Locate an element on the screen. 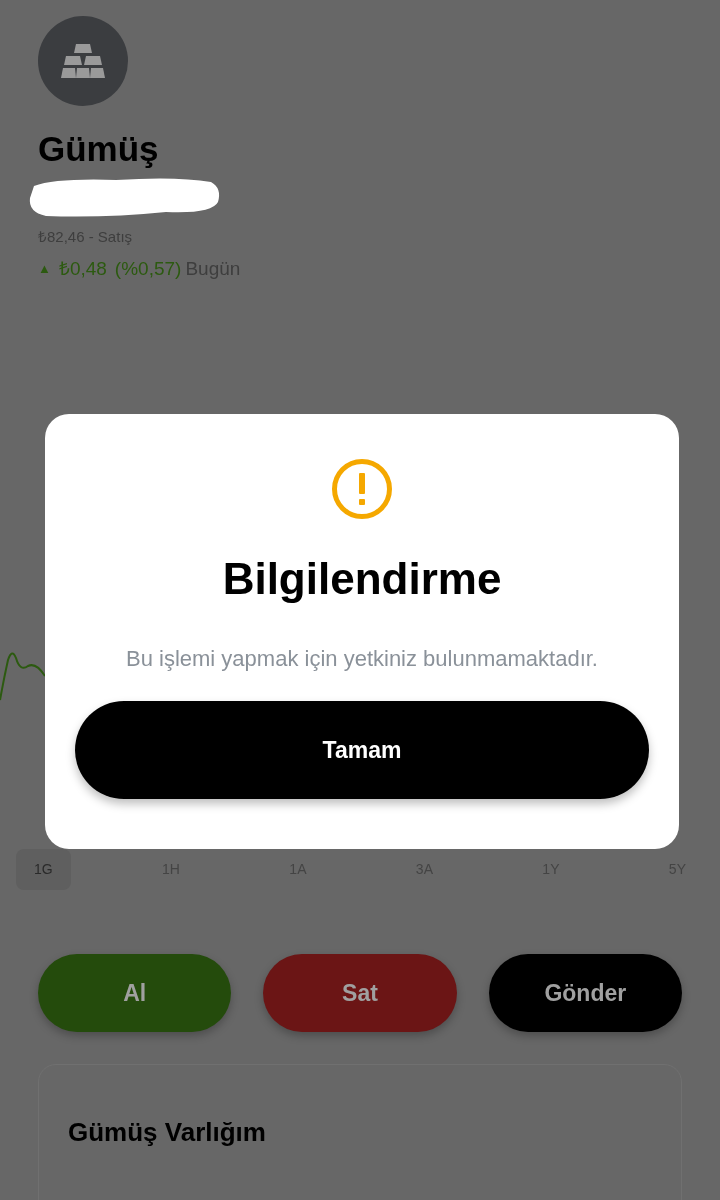 This screenshot has height=1200, width=720. change-amount: ₺0,48 is located at coordinates (82, 268).